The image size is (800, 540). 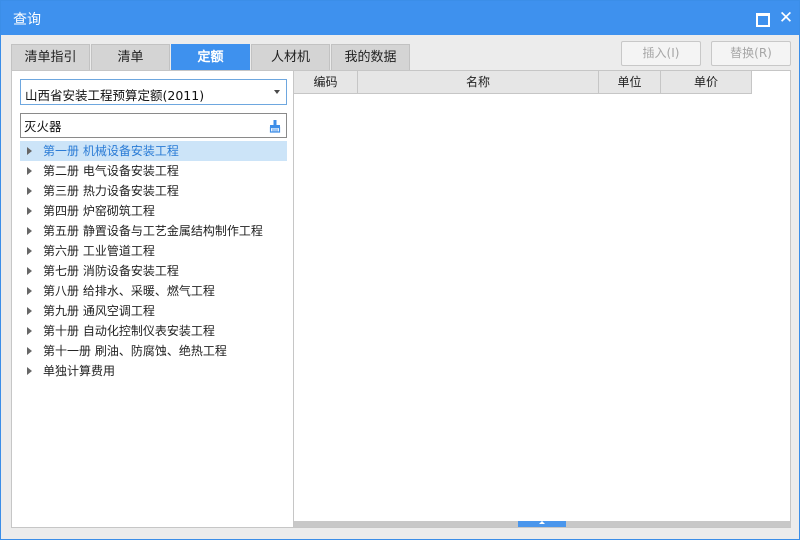 What do you see at coordinates (135, 351) in the screenshot?
I see `tree-item-label: 第十一册 刷油、防腐蚀、绝热工程` at bounding box center [135, 351].